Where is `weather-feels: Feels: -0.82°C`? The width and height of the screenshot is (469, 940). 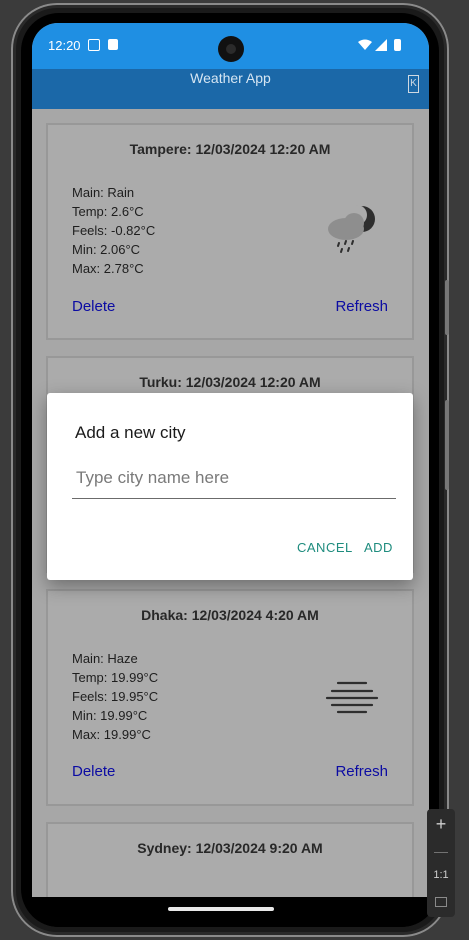
weather-feels: Feels: -0.82°C is located at coordinates (114, 230).